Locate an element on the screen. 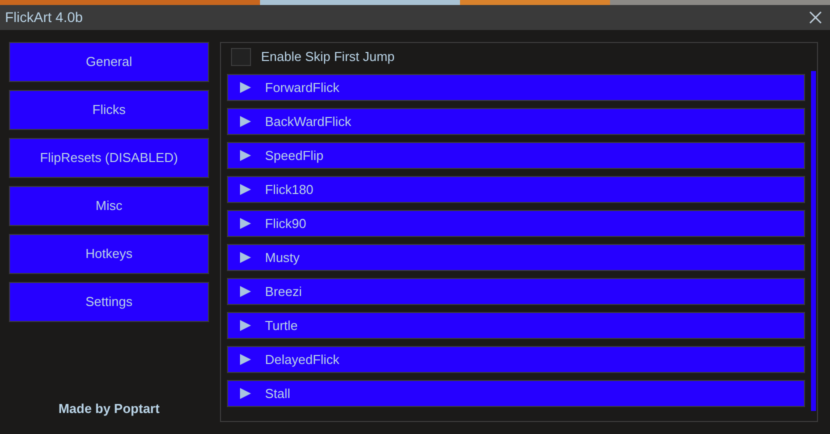 This screenshot has height=434, width=830. collapsible-header: DelayedFlick is located at coordinates (516, 359).